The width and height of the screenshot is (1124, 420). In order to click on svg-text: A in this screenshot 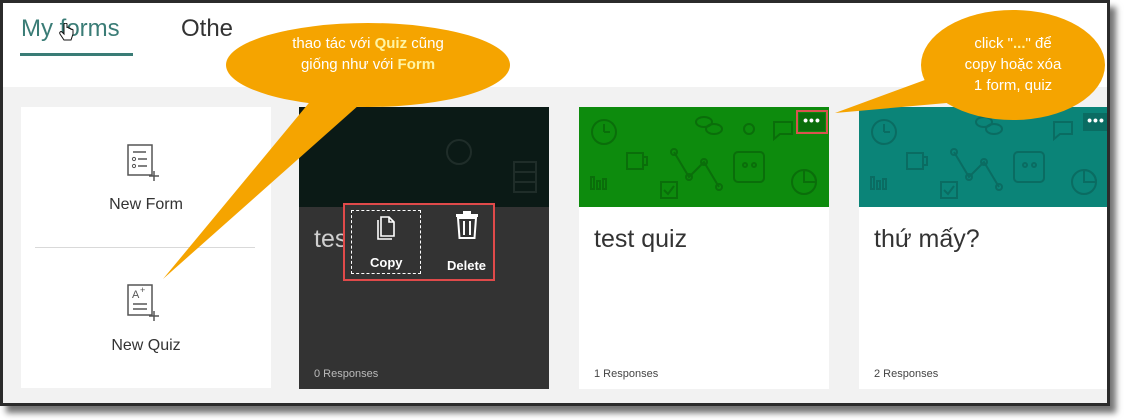, I will do `click(136, 295)`.